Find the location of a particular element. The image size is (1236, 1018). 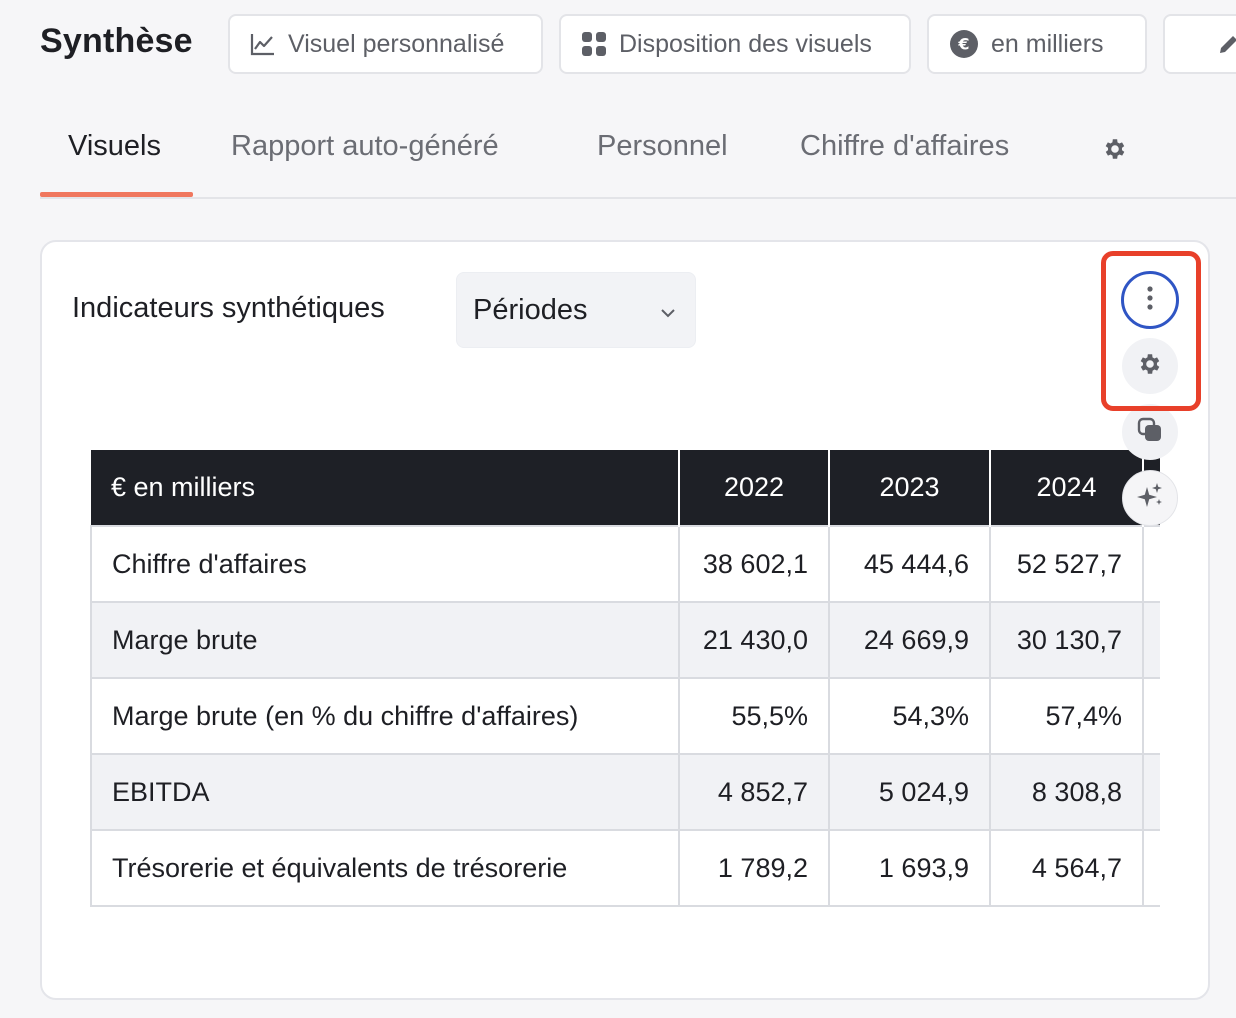

row-label: Trésorerie et équivalents de trésorerie is located at coordinates (385, 868).